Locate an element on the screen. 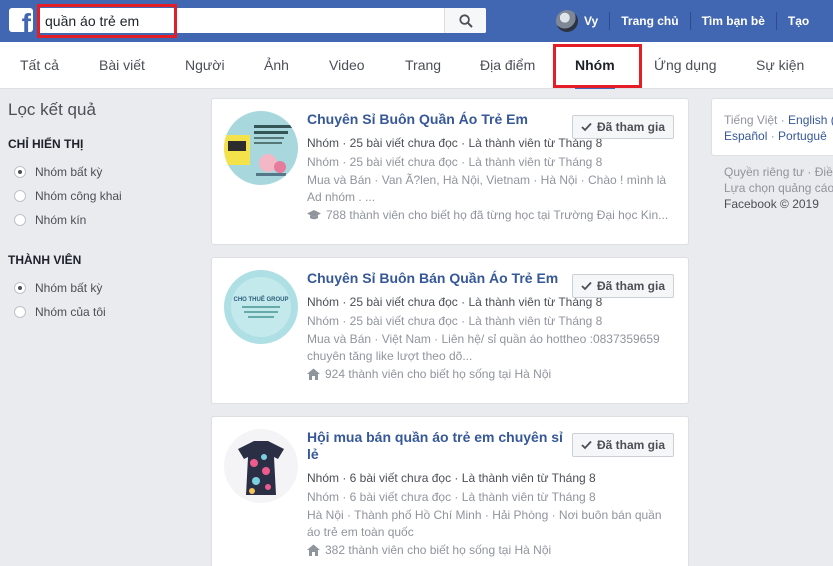 This screenshot has width=833, height=566. filter-option-any-group: Nhóm bất kỳ is located at coordinates (103, 172).